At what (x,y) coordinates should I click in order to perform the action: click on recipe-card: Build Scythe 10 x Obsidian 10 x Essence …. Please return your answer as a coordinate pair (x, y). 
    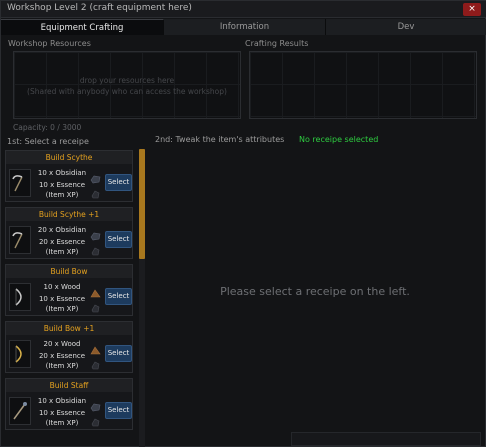
    Looking at the image, I should click on (69, 176).